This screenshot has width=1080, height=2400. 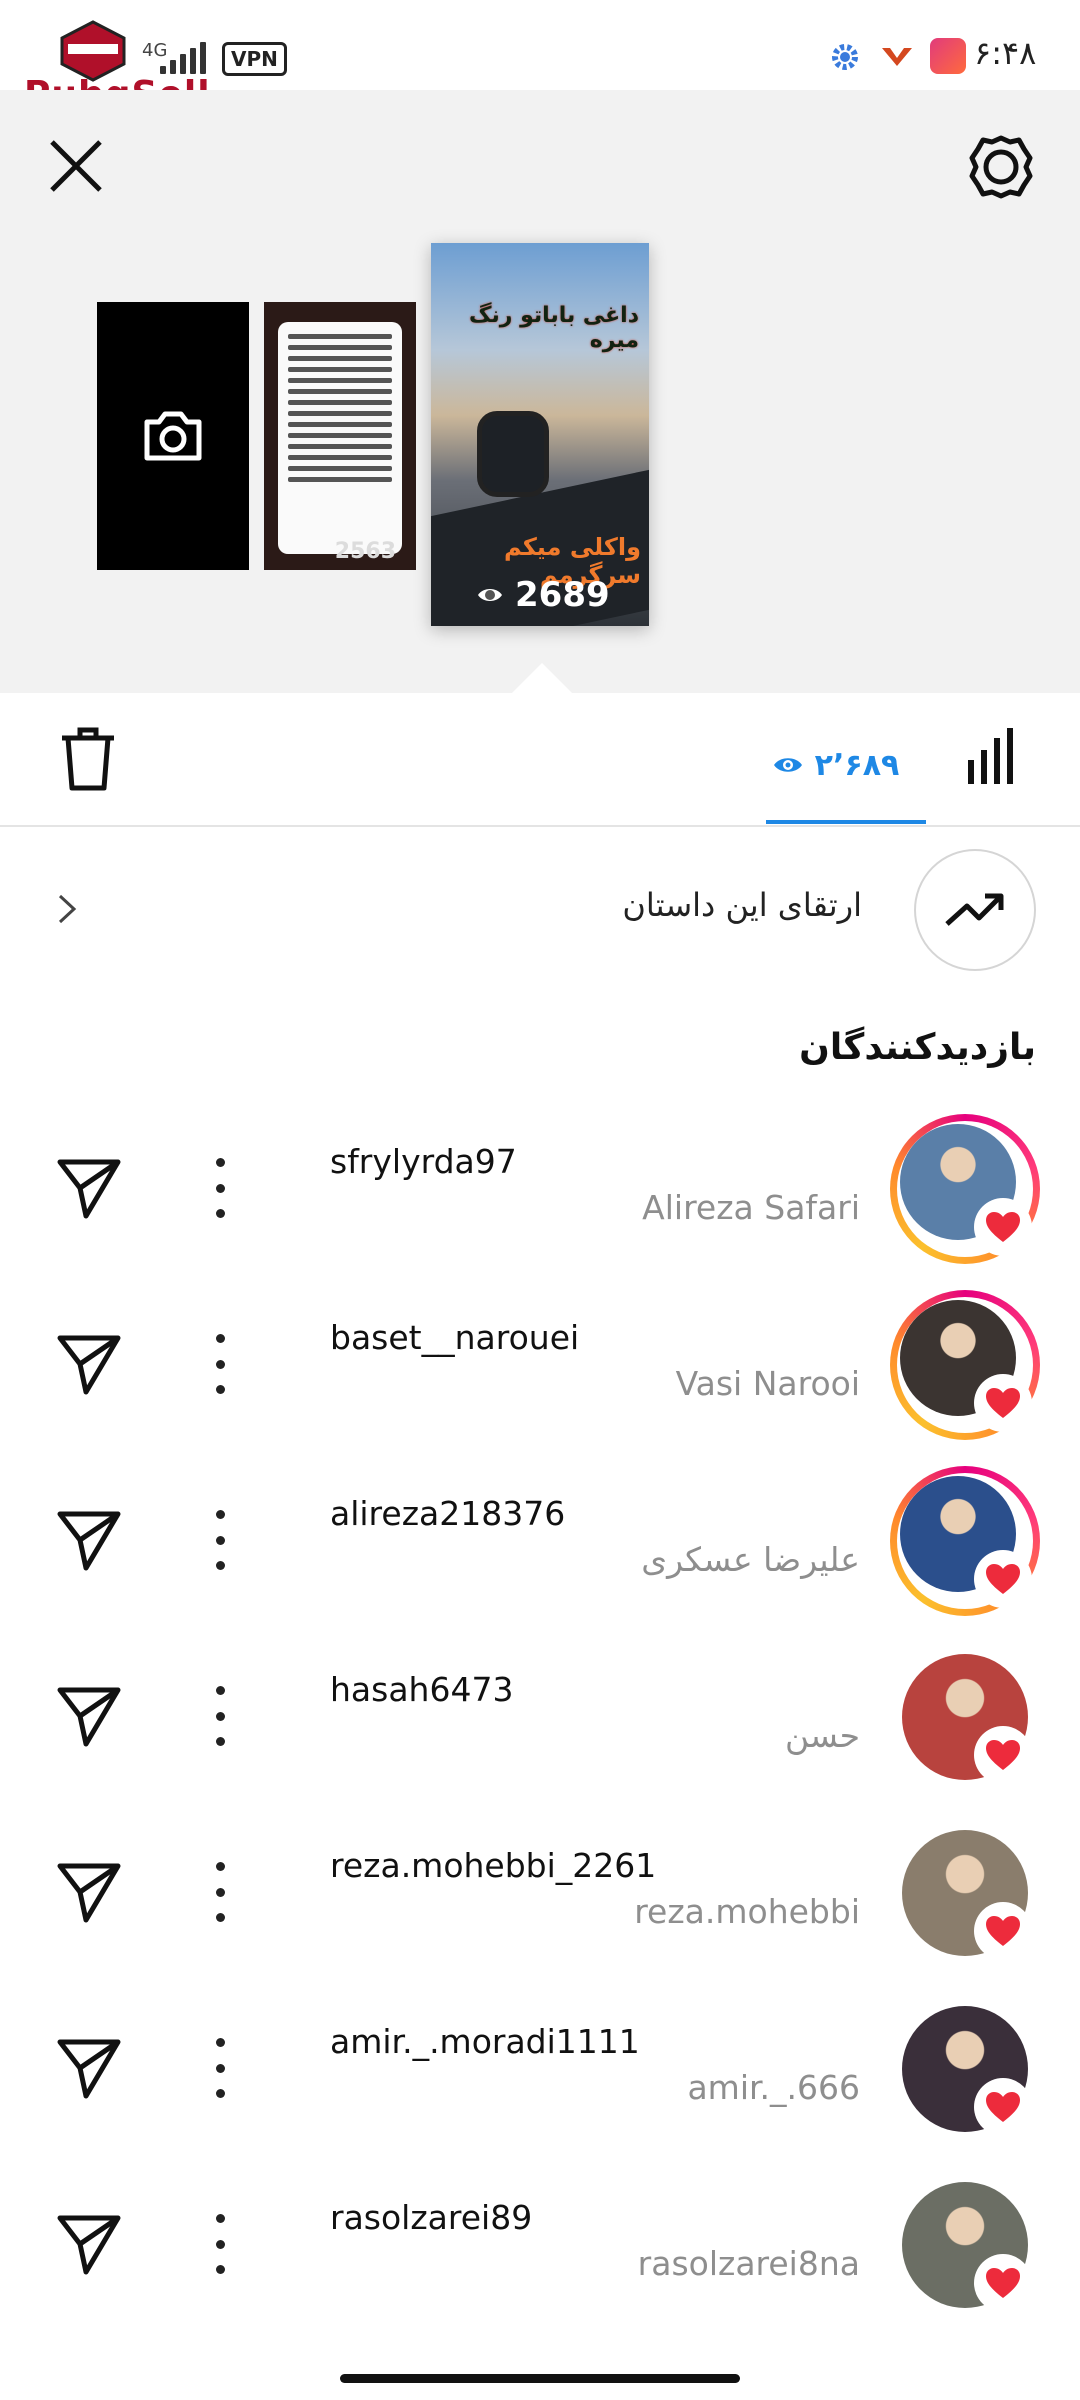 I want to click on viewer-username: sfrylyrda97, so click(x=423, y=1161).